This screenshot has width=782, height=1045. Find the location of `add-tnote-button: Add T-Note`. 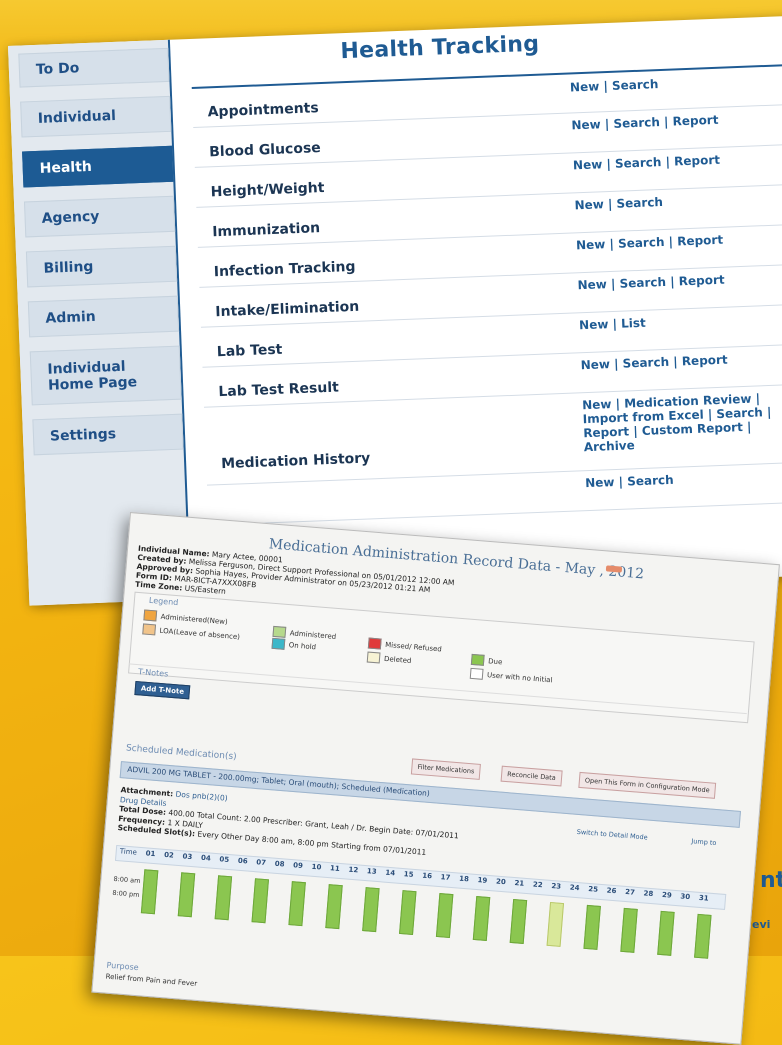

add-tnote-button: Add T-Note is located at coordinates (162, 690).